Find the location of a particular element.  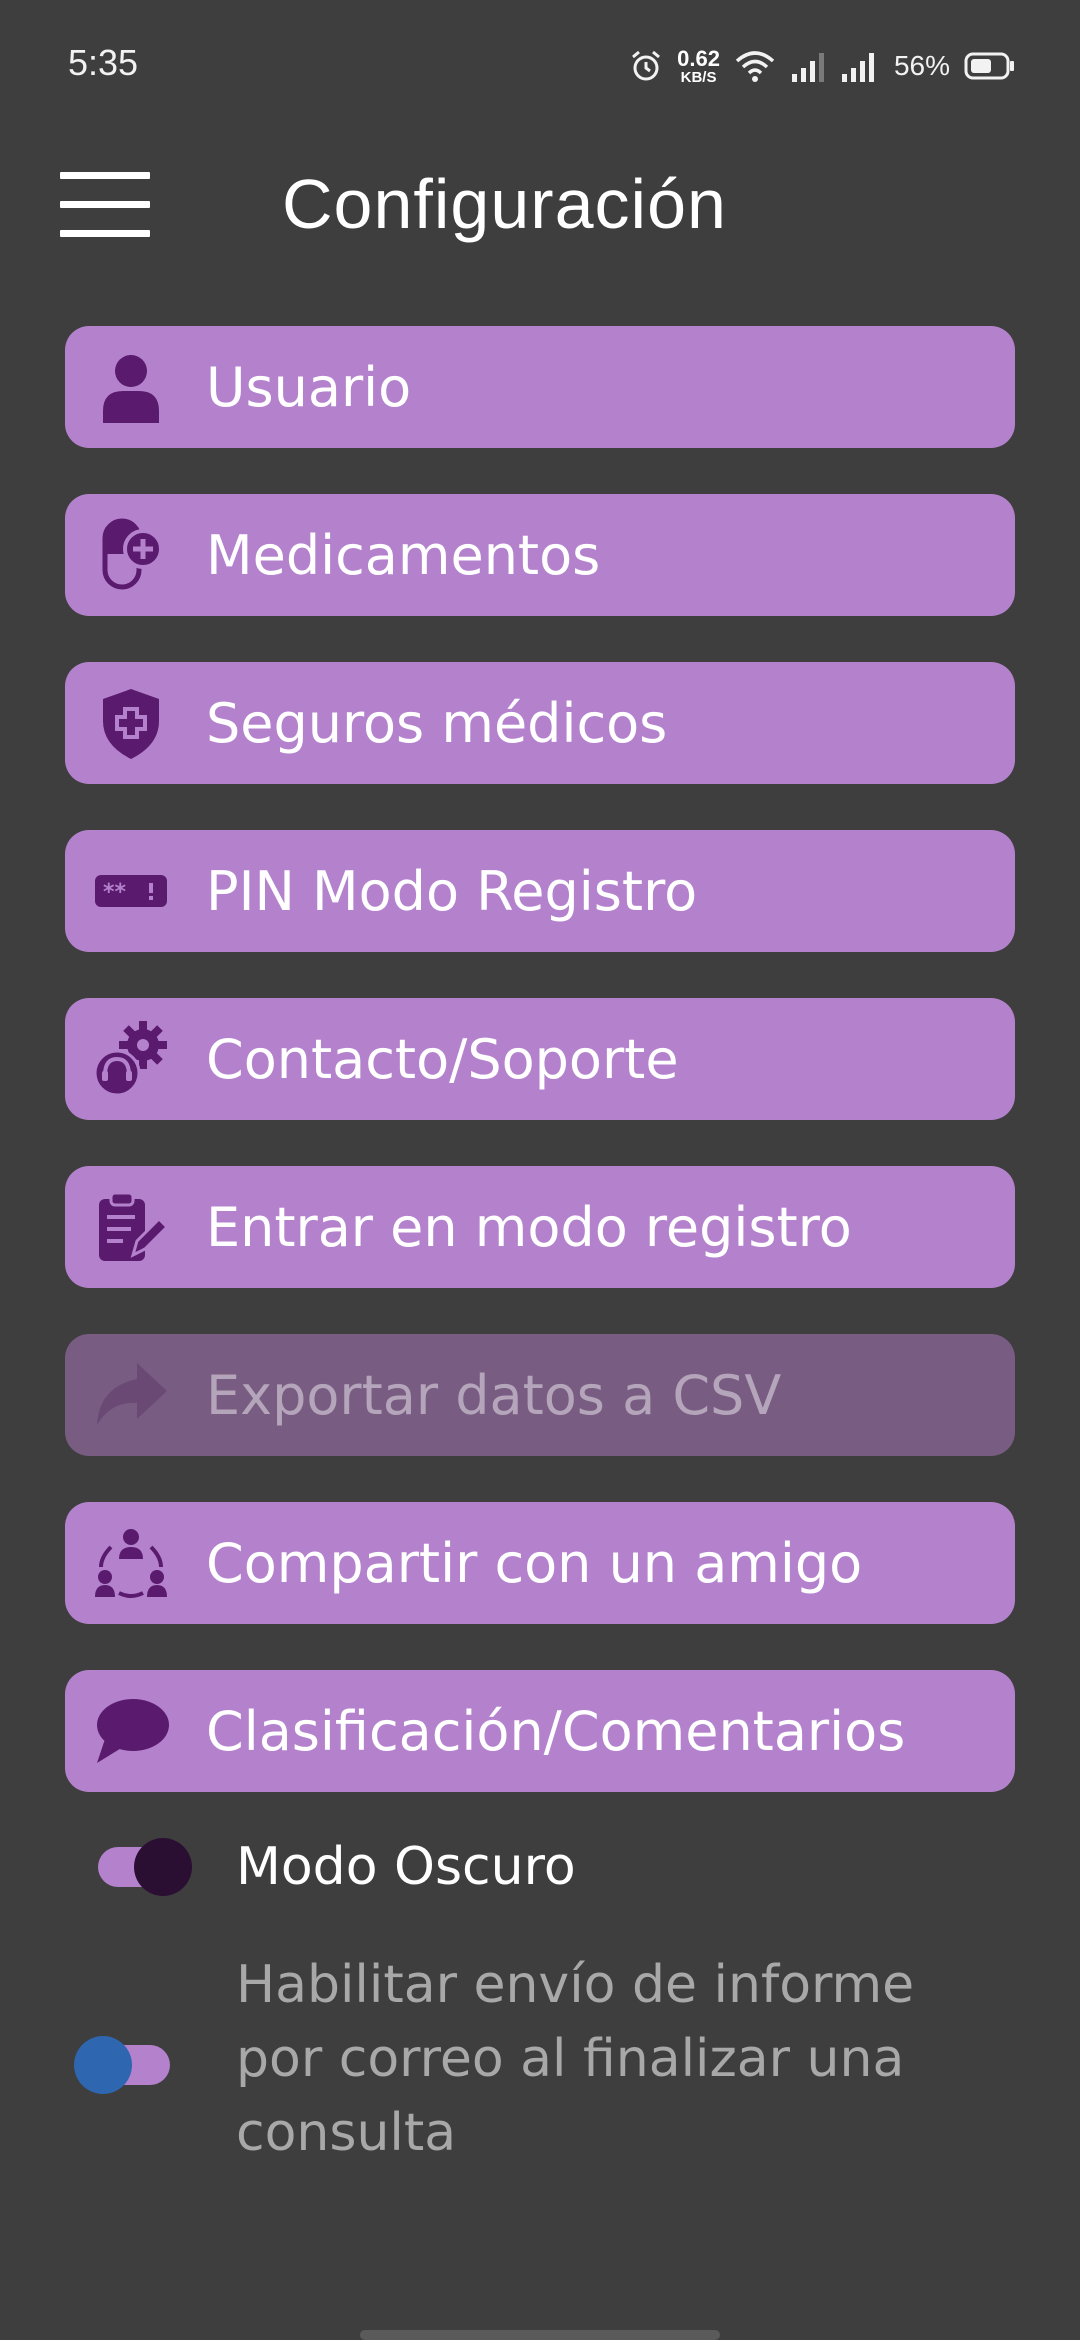

email-report-toggle is located at coordinates (124, 2065).